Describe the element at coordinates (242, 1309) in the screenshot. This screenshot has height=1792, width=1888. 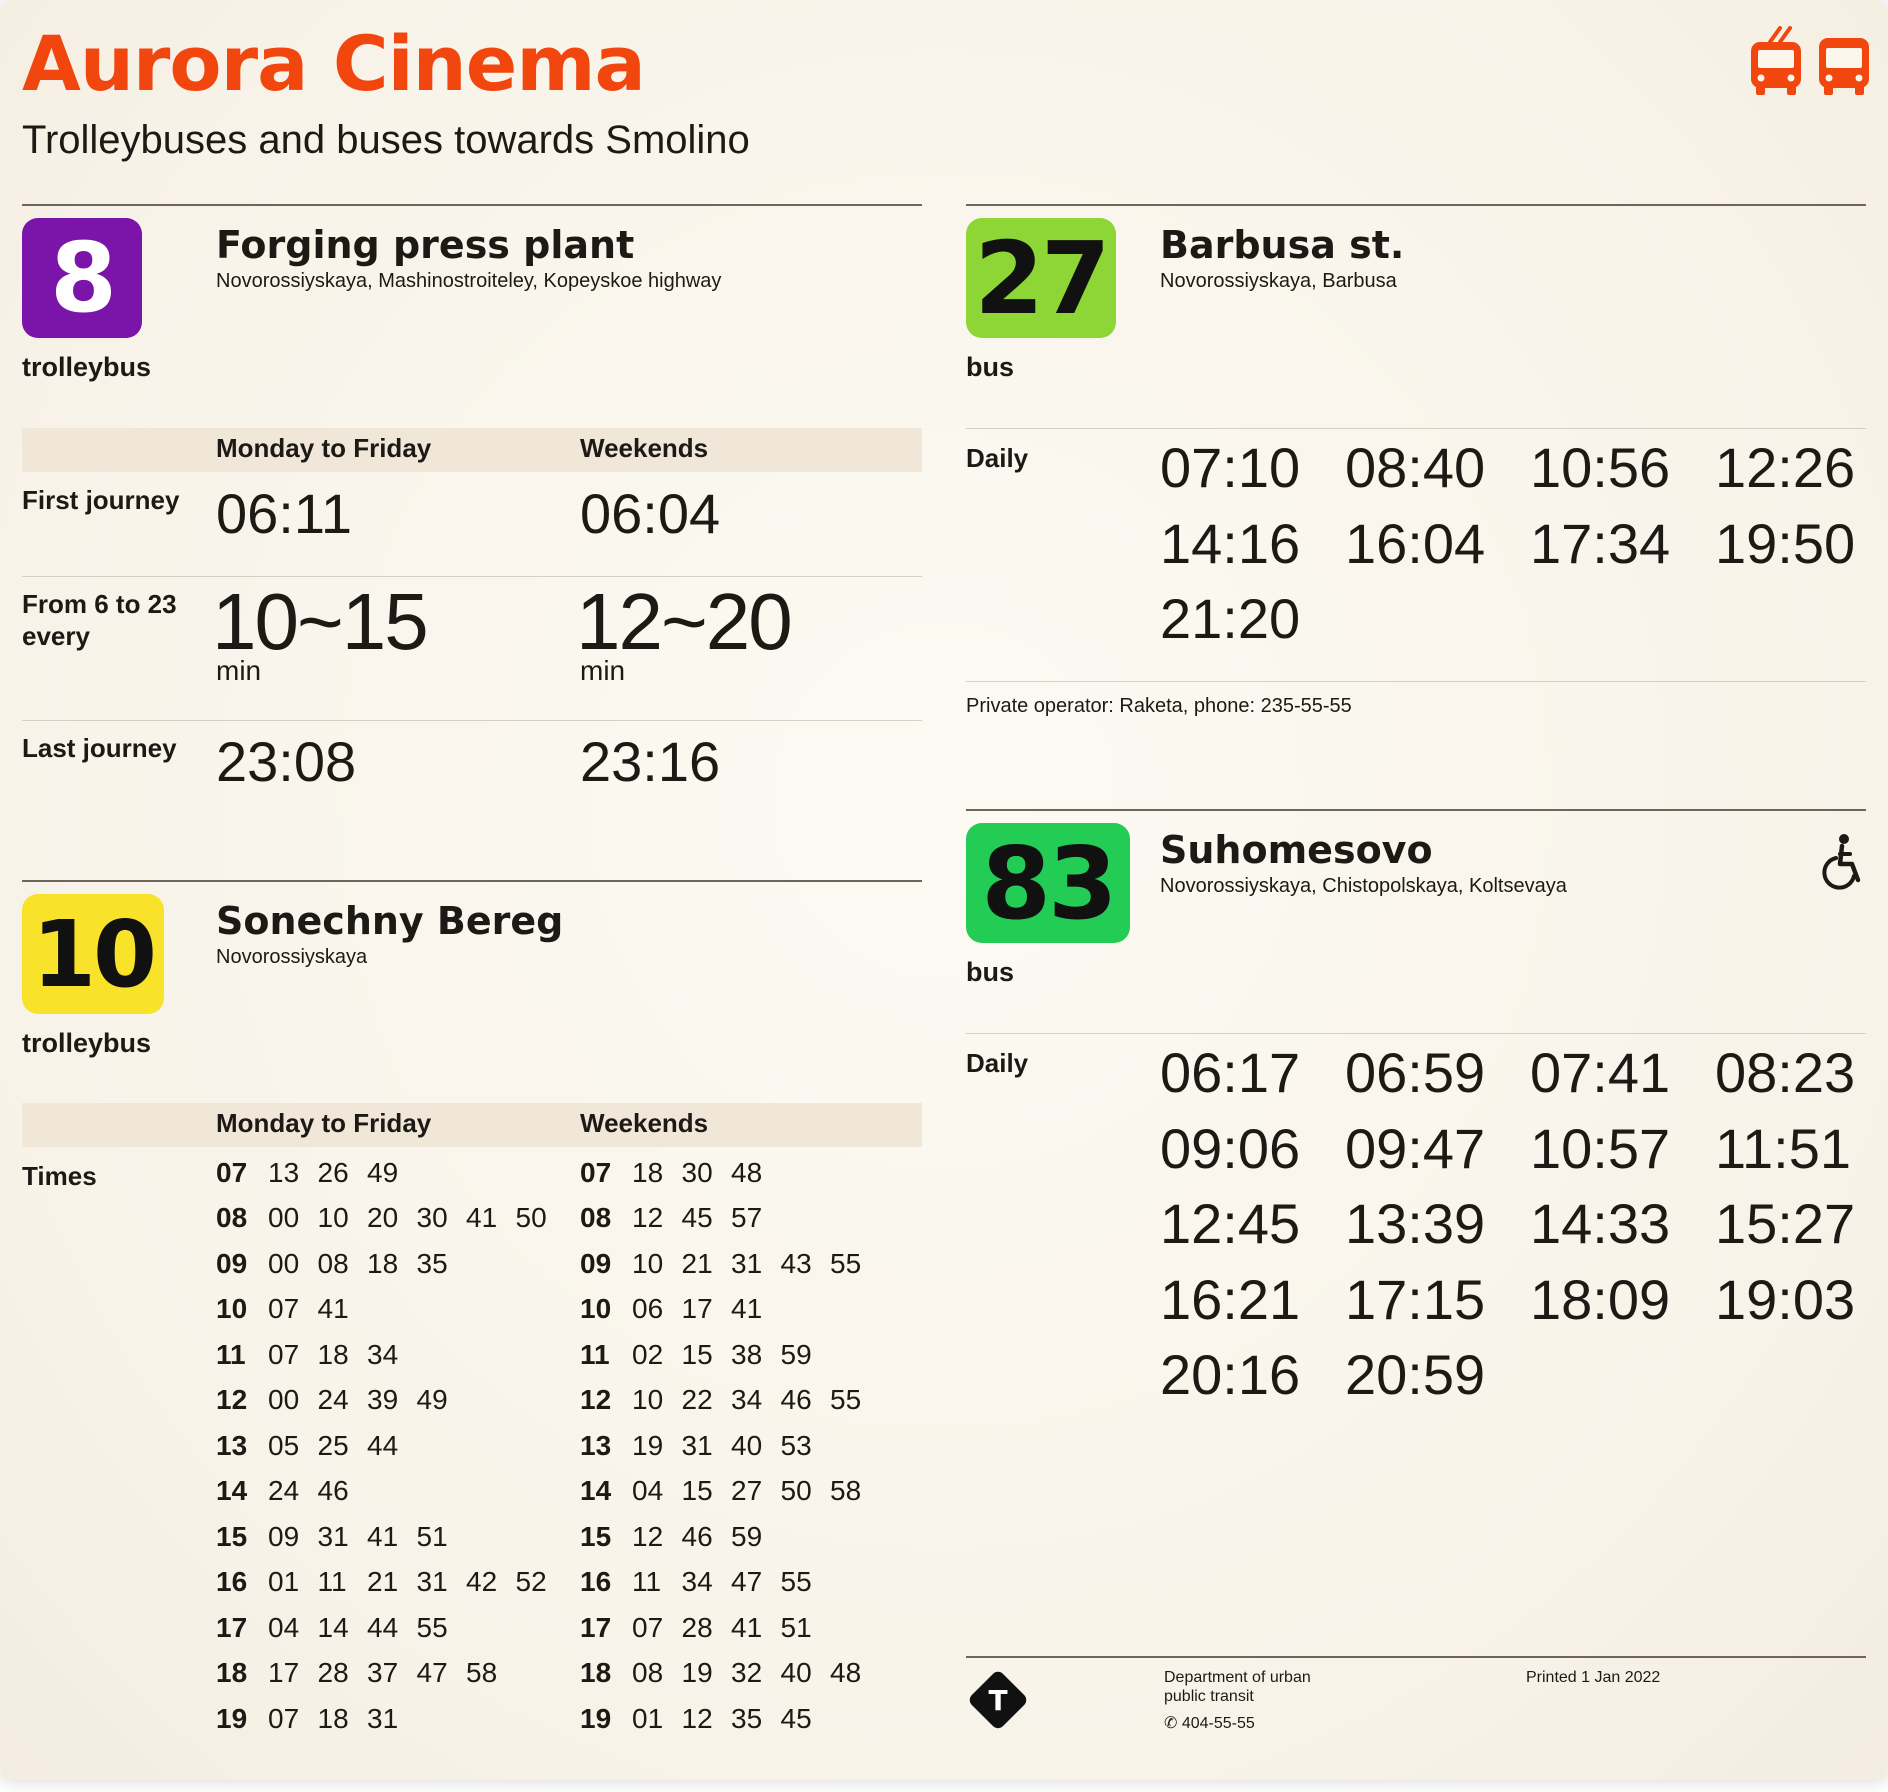
I see `hour: 10` at that location.